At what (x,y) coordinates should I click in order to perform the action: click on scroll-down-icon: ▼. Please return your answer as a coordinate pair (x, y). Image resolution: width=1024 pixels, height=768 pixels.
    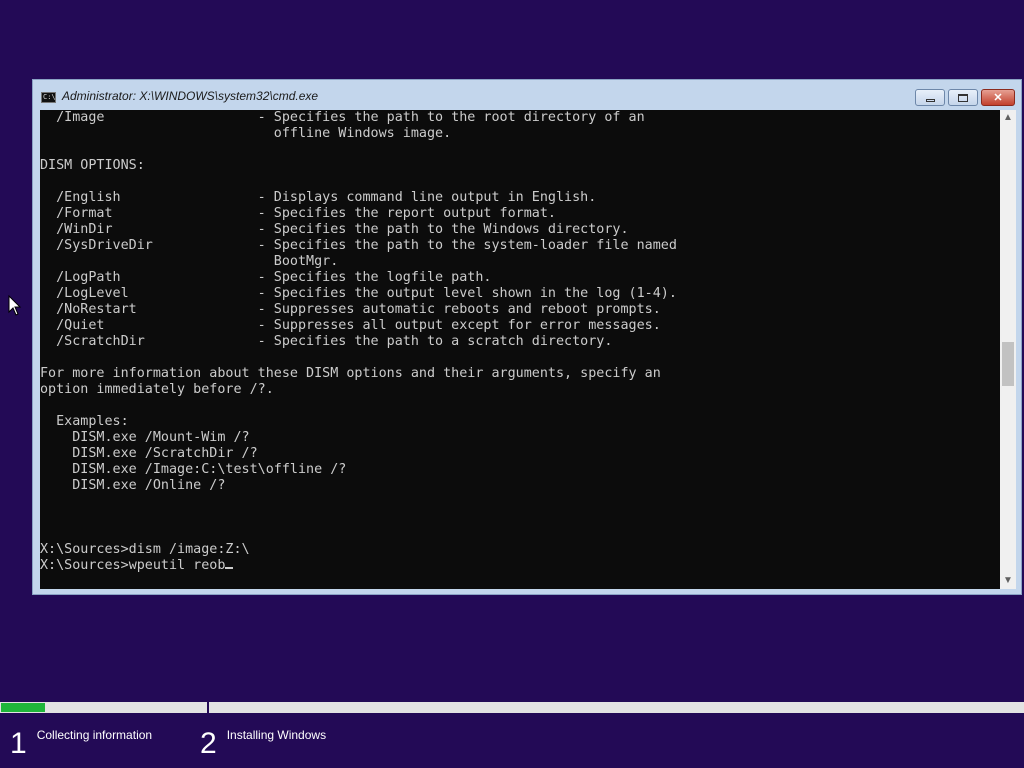
    Looking at the image, I should click on (1008, 581).